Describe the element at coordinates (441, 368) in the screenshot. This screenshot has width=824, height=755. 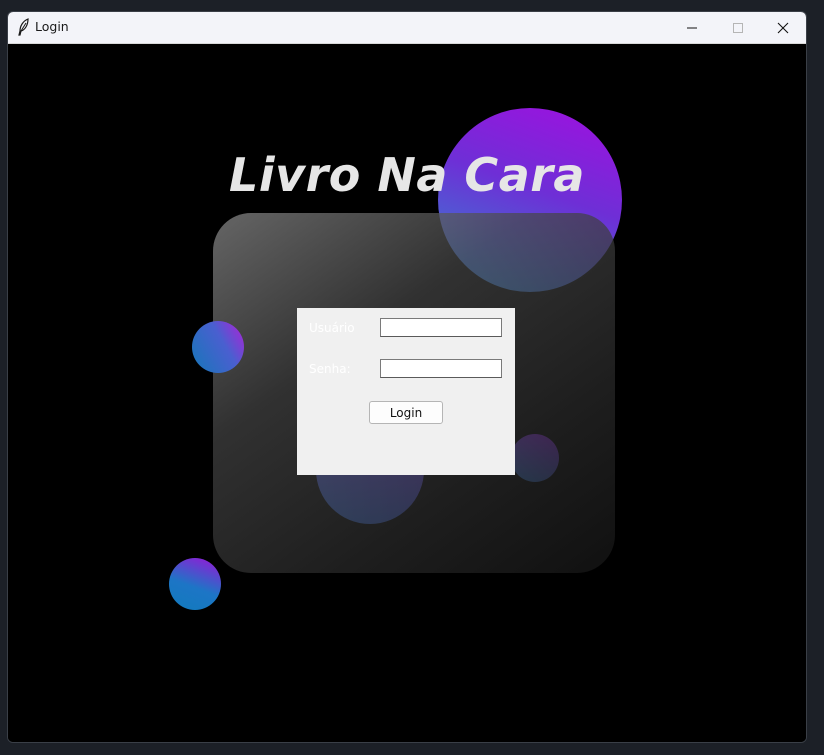
I see `password-input` at that location.